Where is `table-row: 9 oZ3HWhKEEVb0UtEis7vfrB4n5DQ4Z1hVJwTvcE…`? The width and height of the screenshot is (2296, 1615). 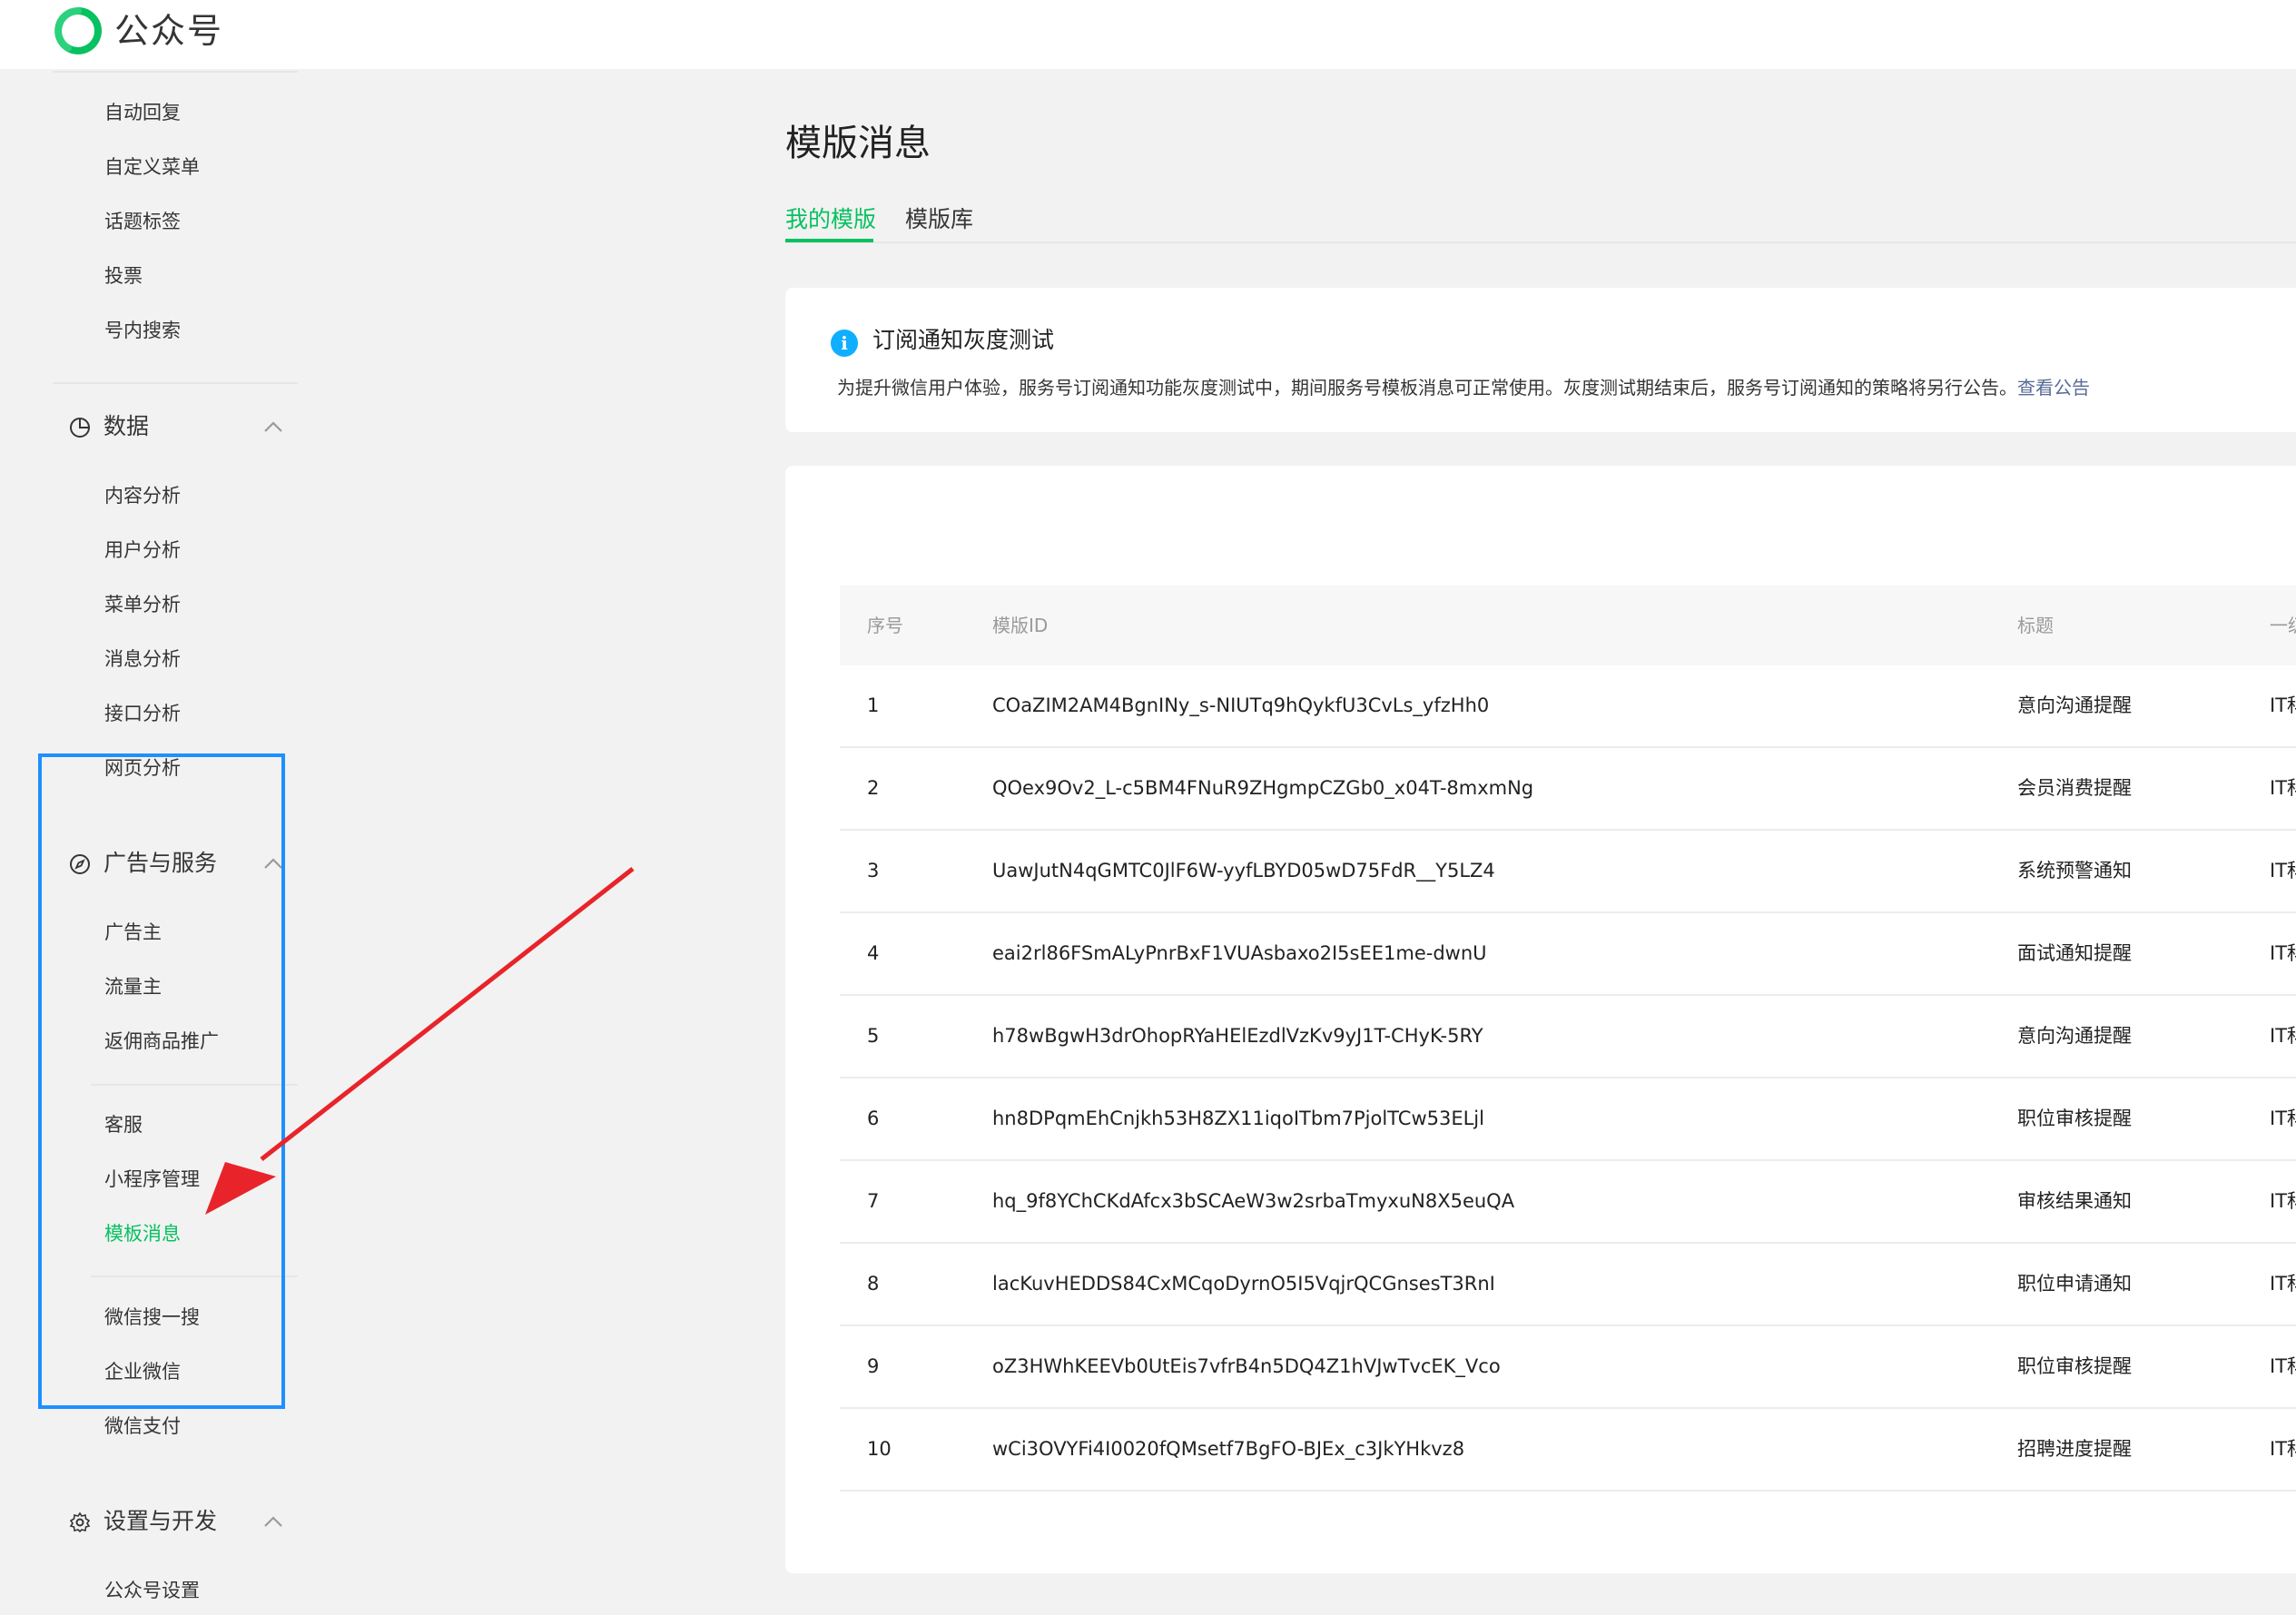 table-row: 9 oZ3HWhKEEVb0UtEis7vfrB4n5DQ4Z1hVJwTvcE… is located at coordinates (1568, 1367).